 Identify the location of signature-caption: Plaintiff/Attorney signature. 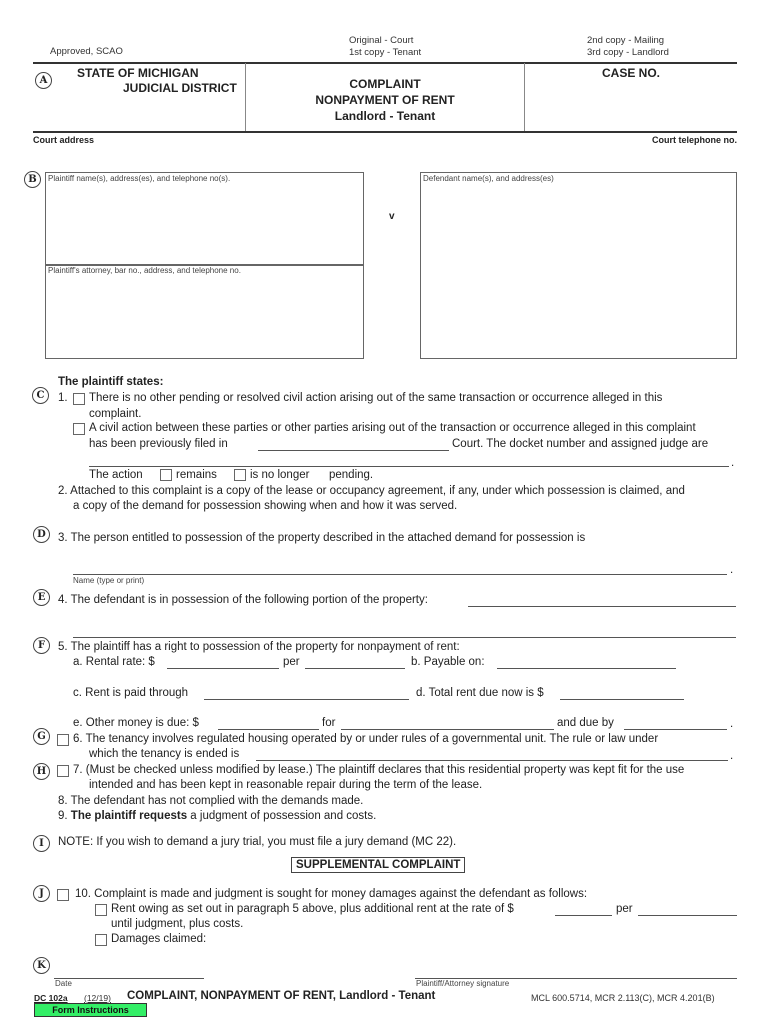
(463, 983).